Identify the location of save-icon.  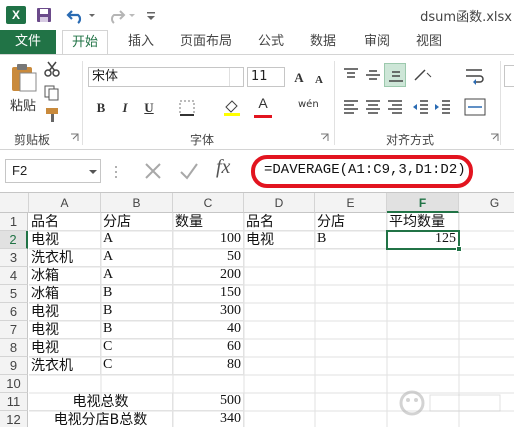
(44, 15).